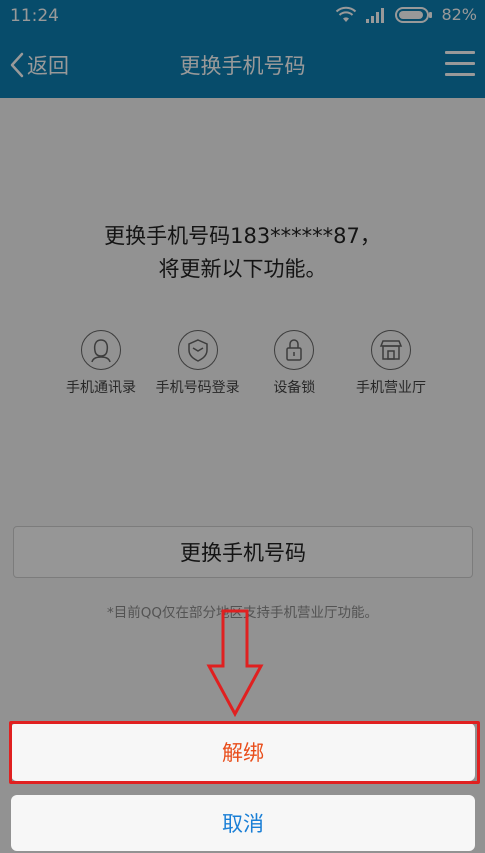 The height and width of the screenshot is (853, 485). What do you see at coordinates (244, 752) in the screenshot?
I see `highlight-box` at bounding box center [244, 752].